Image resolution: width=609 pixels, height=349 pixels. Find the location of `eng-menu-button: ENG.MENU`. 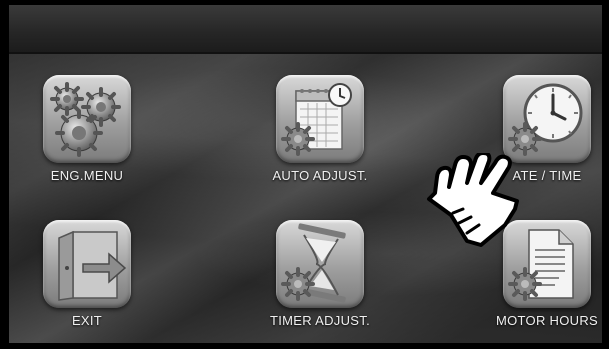

eng-menu-button: ENG.MENU is located at coordinates (87, 135).